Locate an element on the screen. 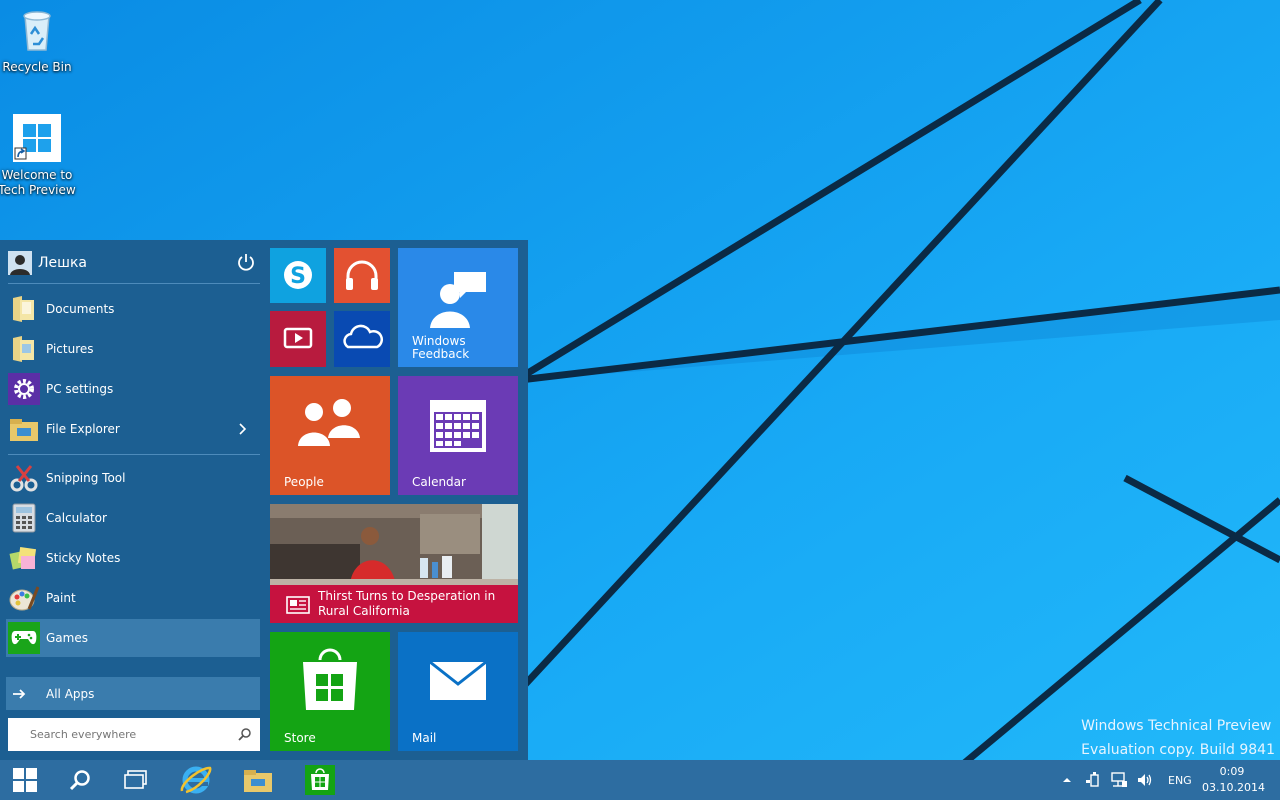  headphones-icon is located at coordinates (362, 275).